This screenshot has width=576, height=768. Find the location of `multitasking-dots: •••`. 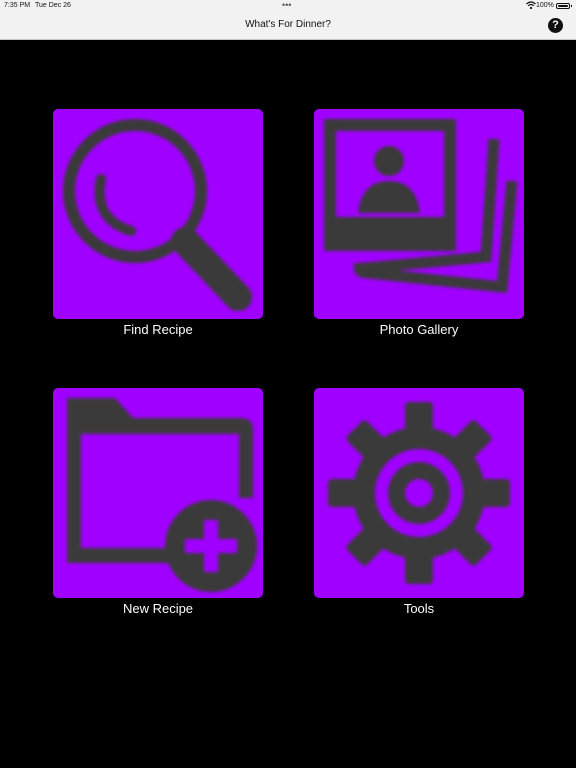

multitasking-dots: ••• is located at coordinates (286, 5).